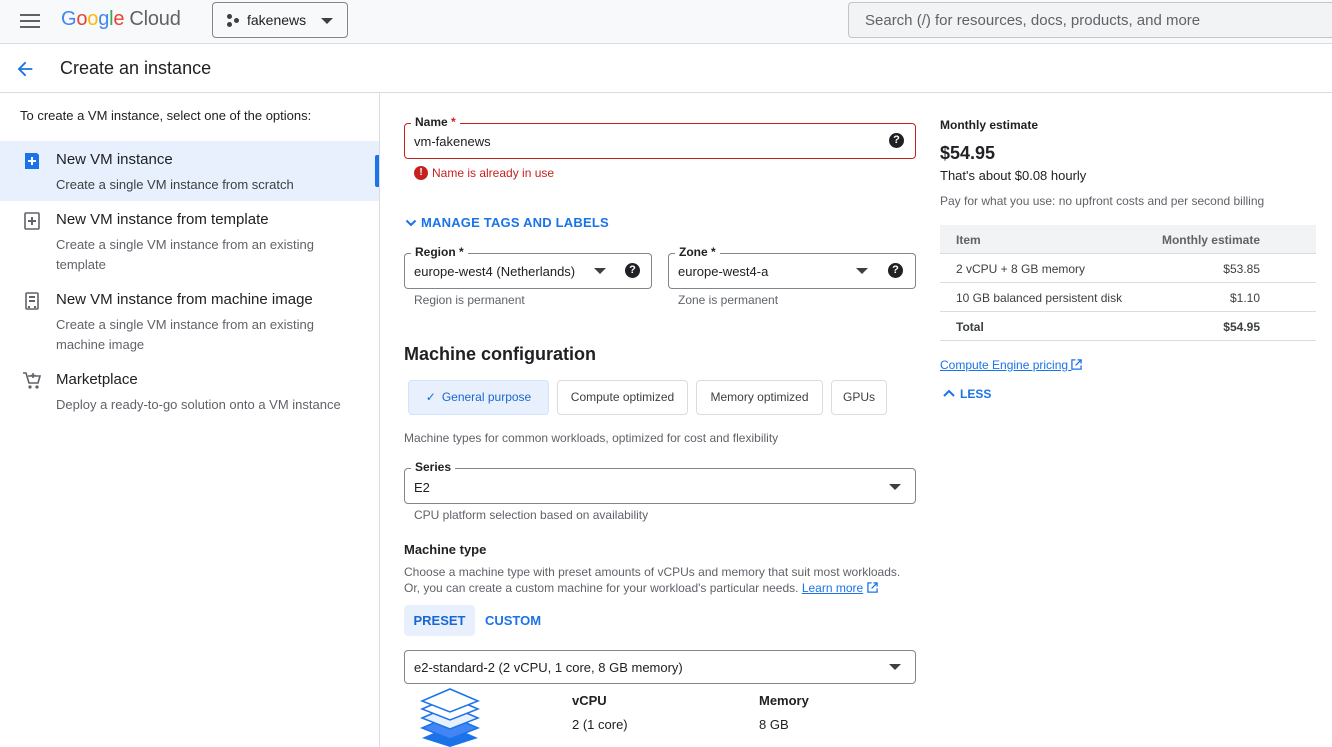  I want to click on memory-value: 8 GB, so click(774, 724).